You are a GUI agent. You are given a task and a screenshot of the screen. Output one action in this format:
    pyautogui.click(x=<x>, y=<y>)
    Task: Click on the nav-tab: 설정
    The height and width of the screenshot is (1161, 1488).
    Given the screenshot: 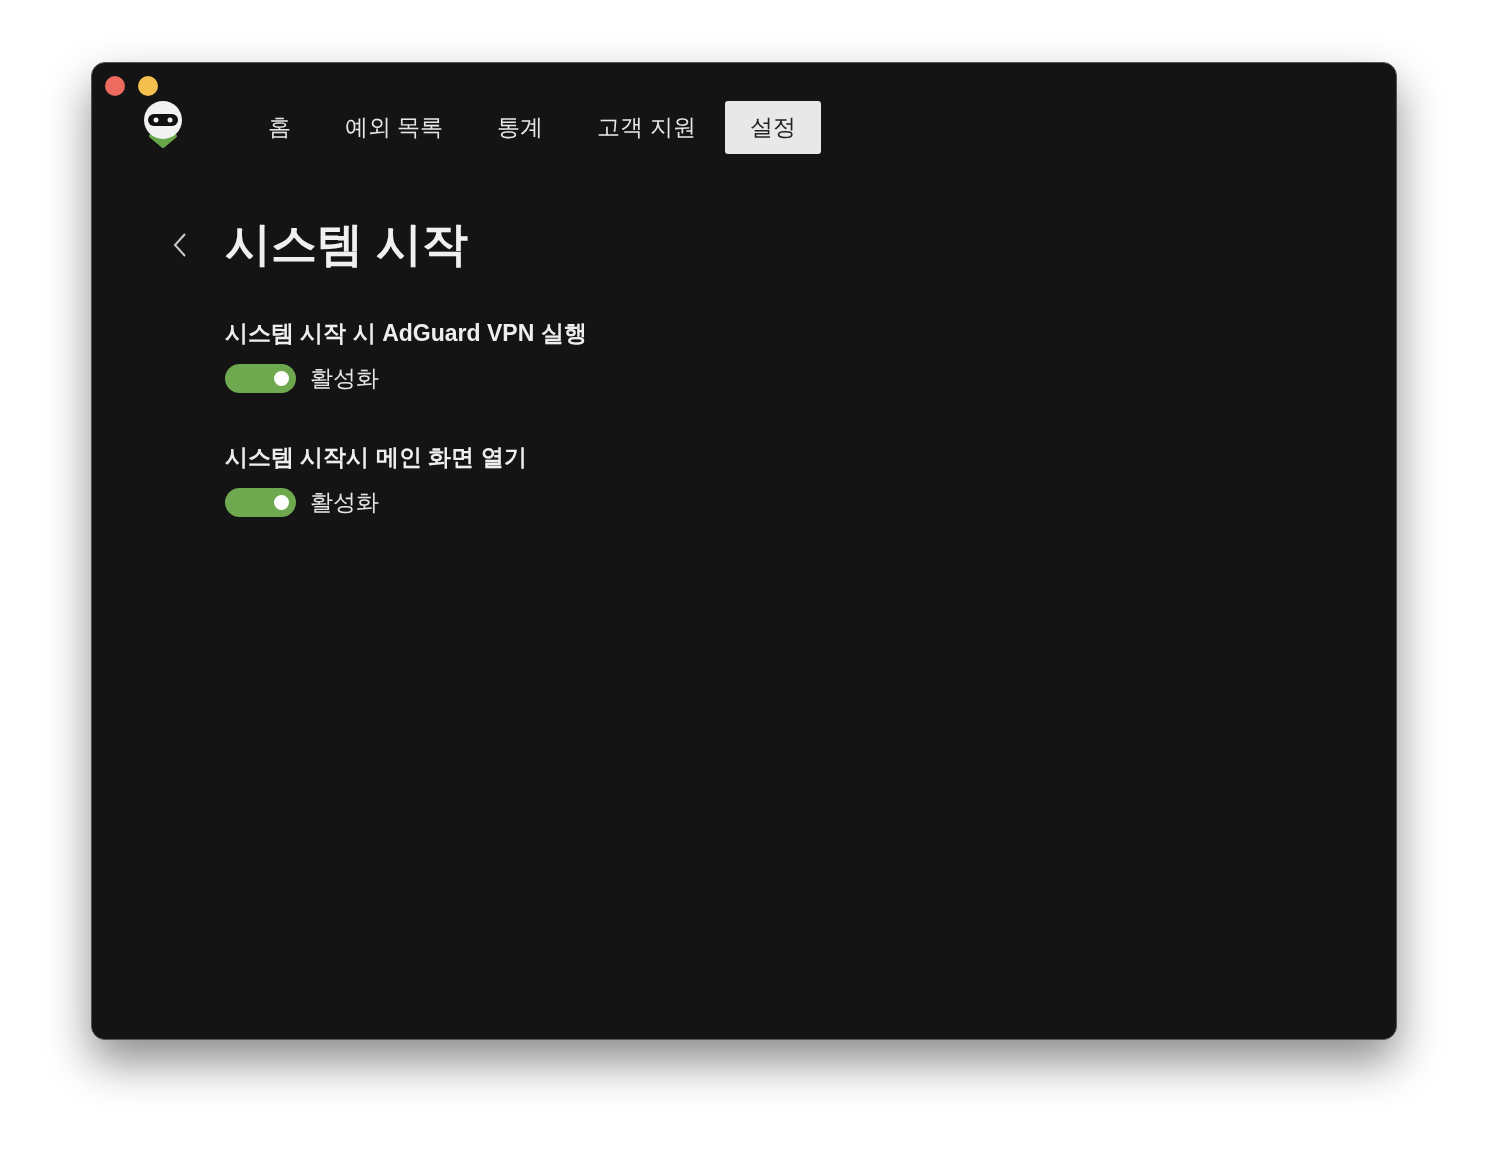 What is the action you would take?
    pyautogui.click(x=772, y=127)
    